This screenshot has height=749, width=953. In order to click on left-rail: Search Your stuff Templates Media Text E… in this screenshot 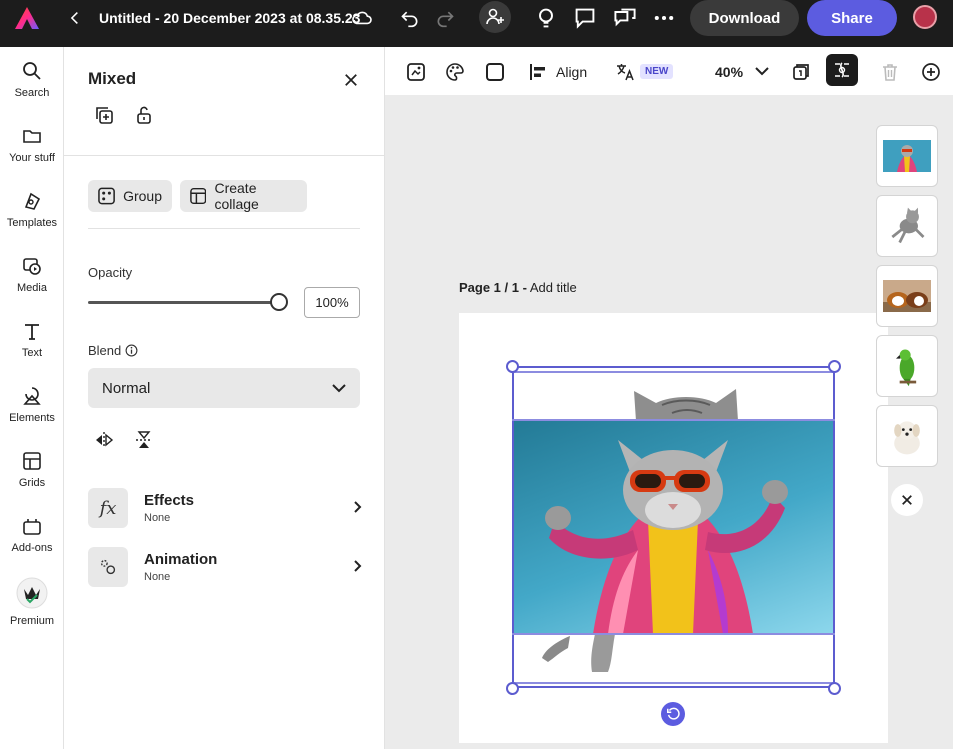, I will do `click(32, 398)`.